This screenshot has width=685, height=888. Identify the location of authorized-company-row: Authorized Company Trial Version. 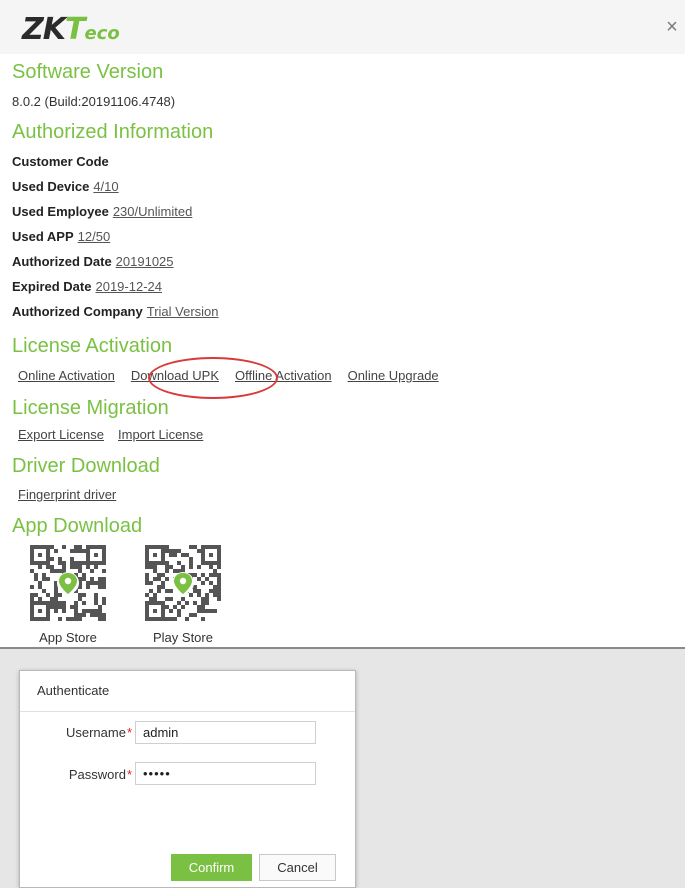
(115, 311).